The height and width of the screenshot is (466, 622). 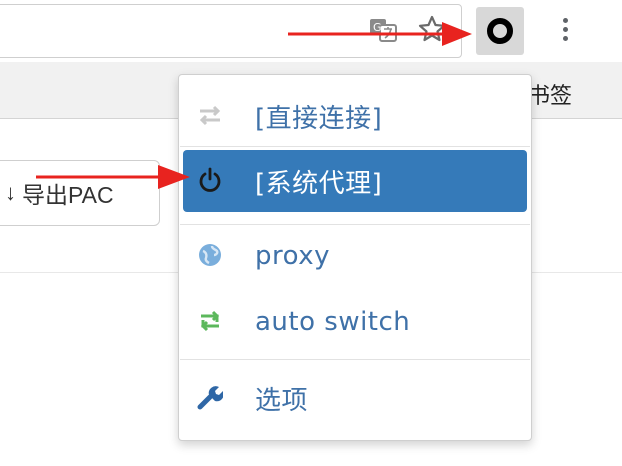 I want to click on switchyomega-extension-button, so click(x=500, y=31).